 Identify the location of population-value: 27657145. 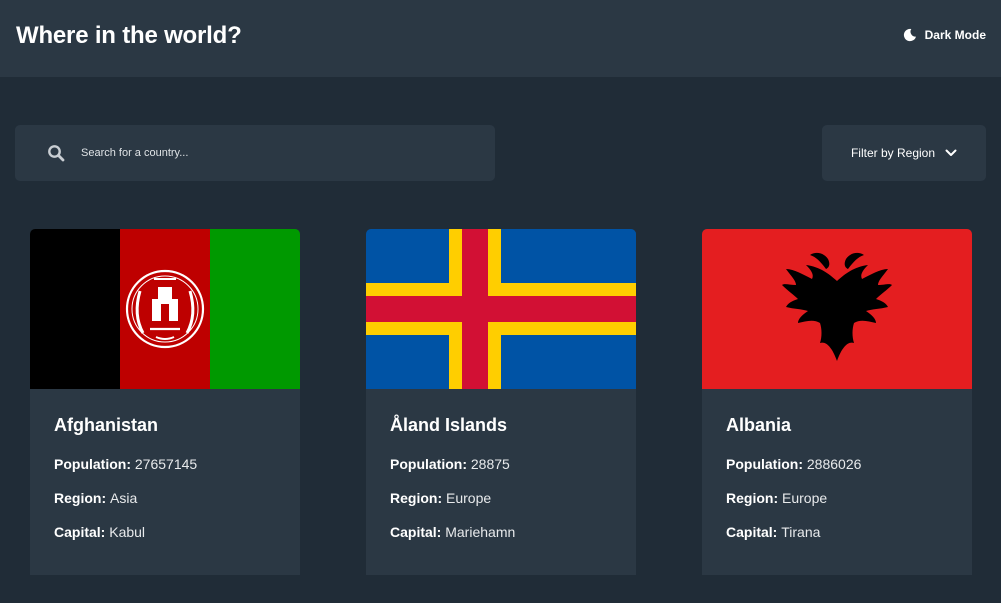
(166, 464).